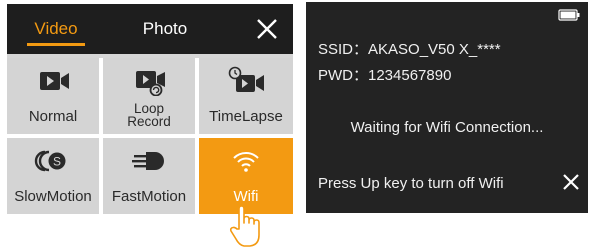  What do you see at coordinates (56, 31) in the screenshot?
I see `tab-video: Video` at bounding box center [56, 31].